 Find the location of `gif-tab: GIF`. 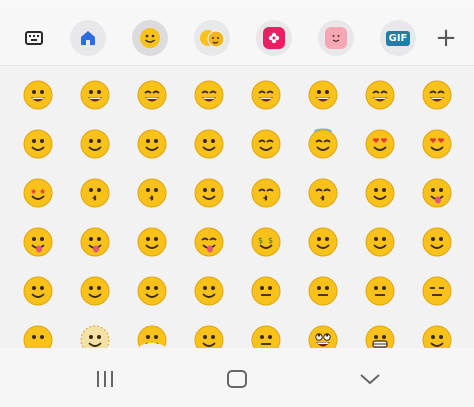

gif-tab: GIF is located at coordinates (398, 38).